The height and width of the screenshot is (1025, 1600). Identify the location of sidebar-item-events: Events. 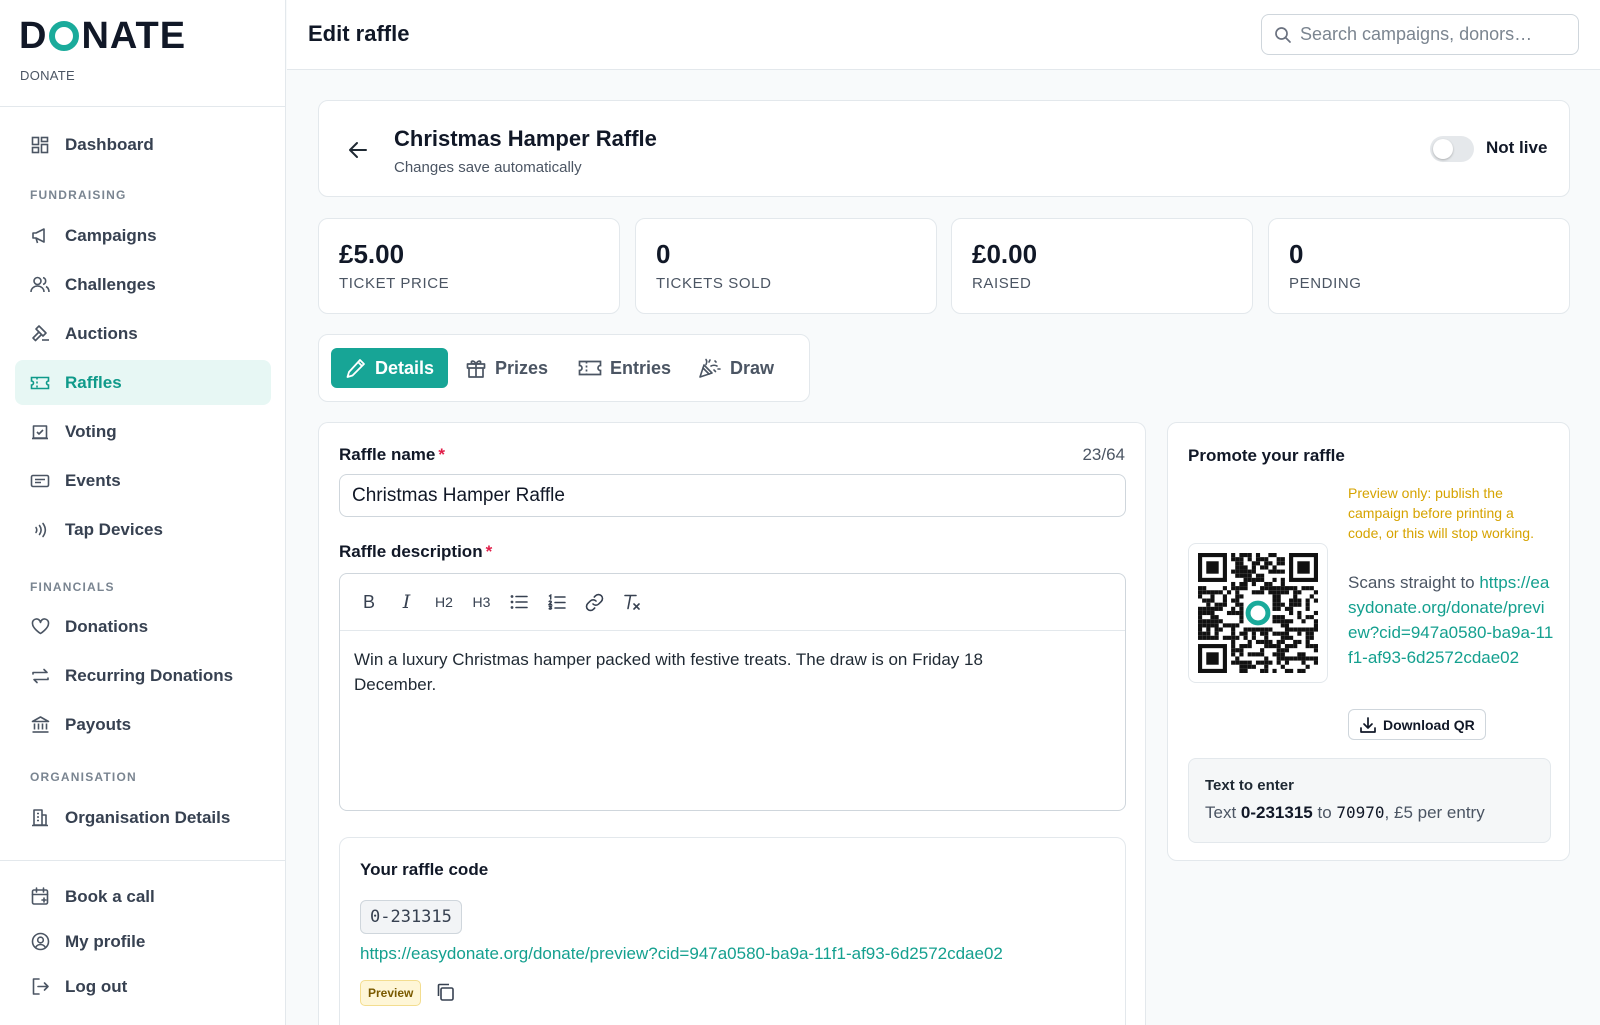
(143, 480).